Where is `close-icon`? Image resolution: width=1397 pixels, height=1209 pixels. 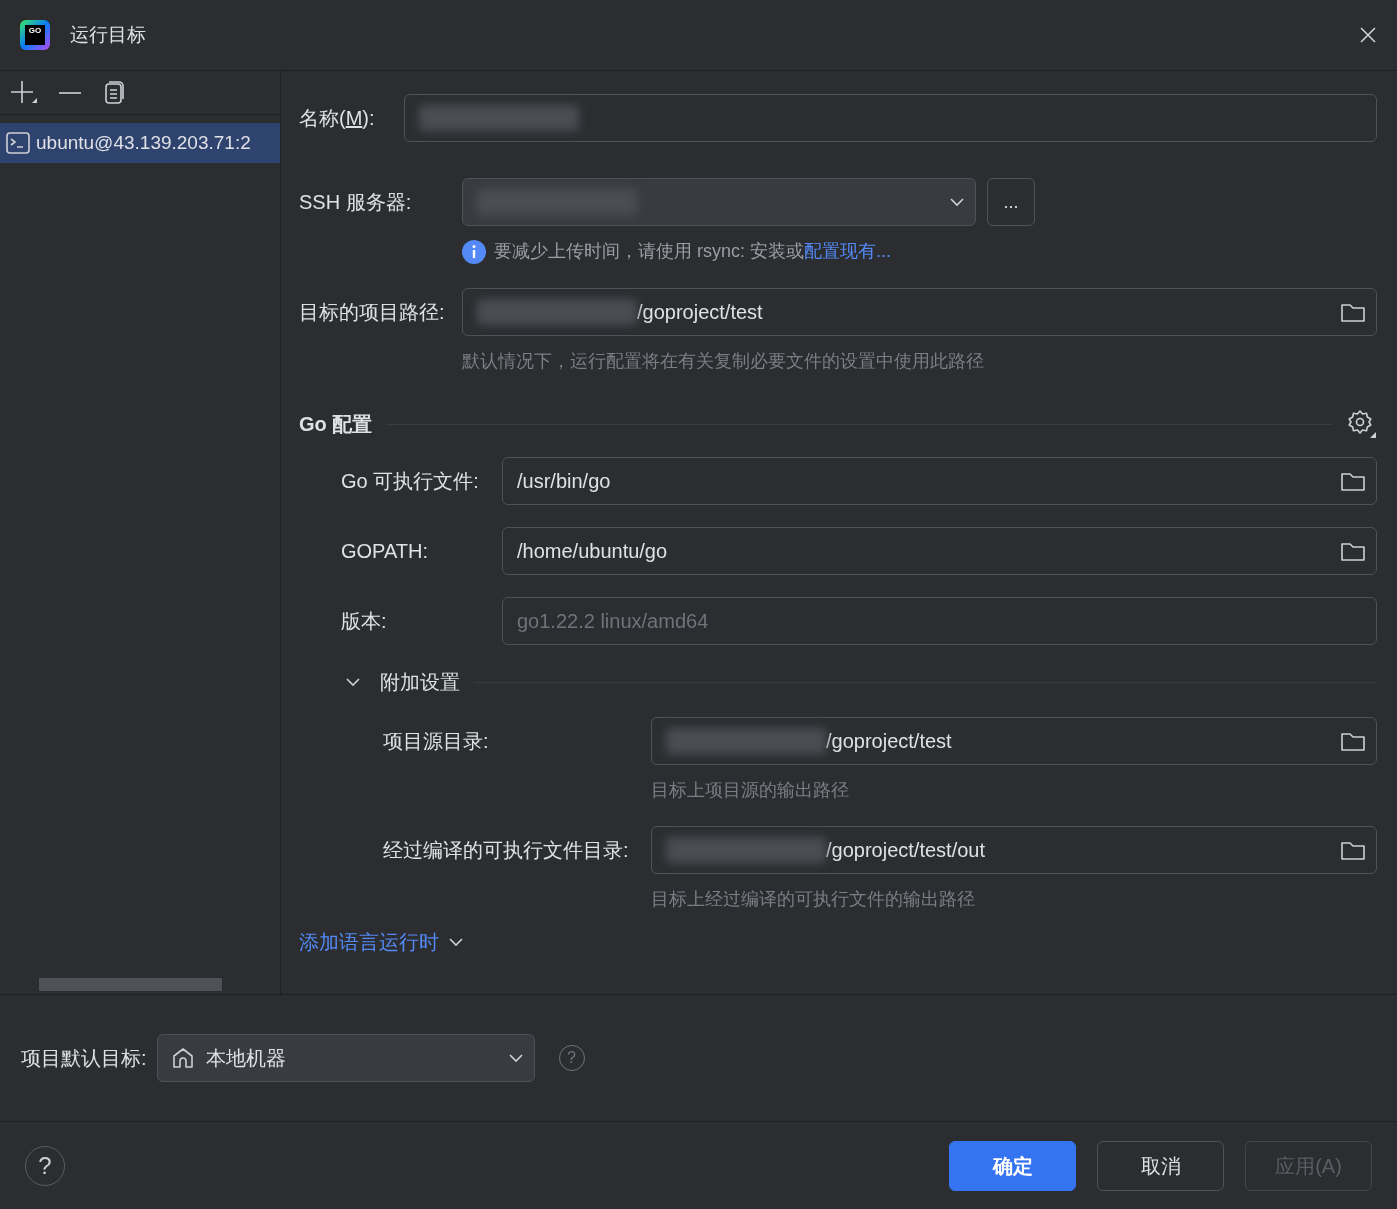
close-icon is located at coordinates (1368, 35).